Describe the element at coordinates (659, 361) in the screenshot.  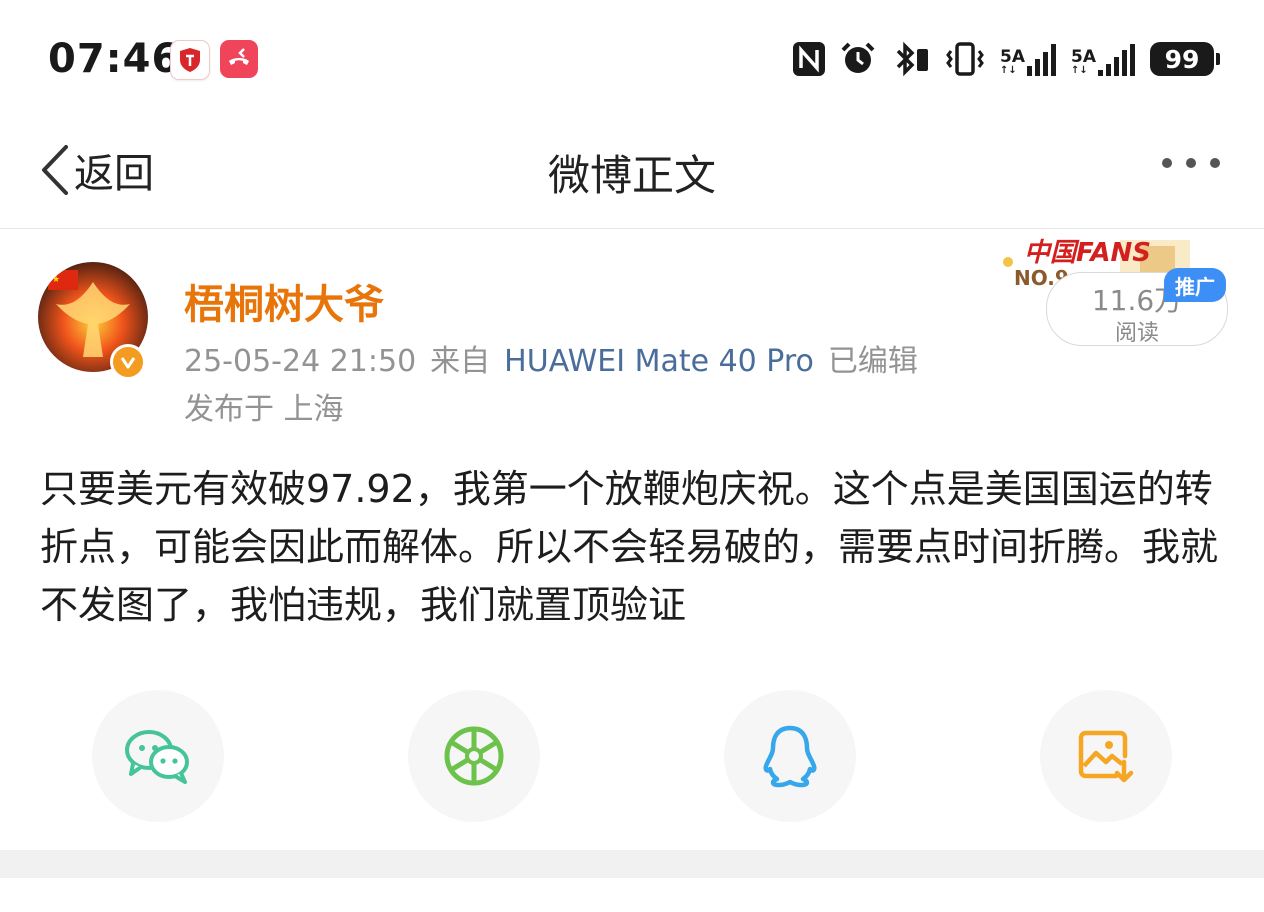
I see `device-link: HUAWEI Mate 40 Pro` at that location.